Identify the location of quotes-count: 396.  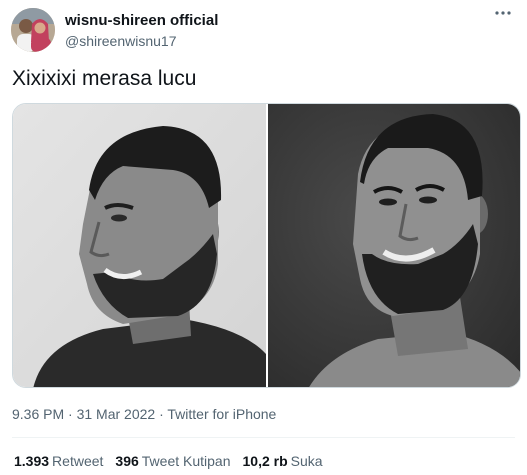
(127, 461).